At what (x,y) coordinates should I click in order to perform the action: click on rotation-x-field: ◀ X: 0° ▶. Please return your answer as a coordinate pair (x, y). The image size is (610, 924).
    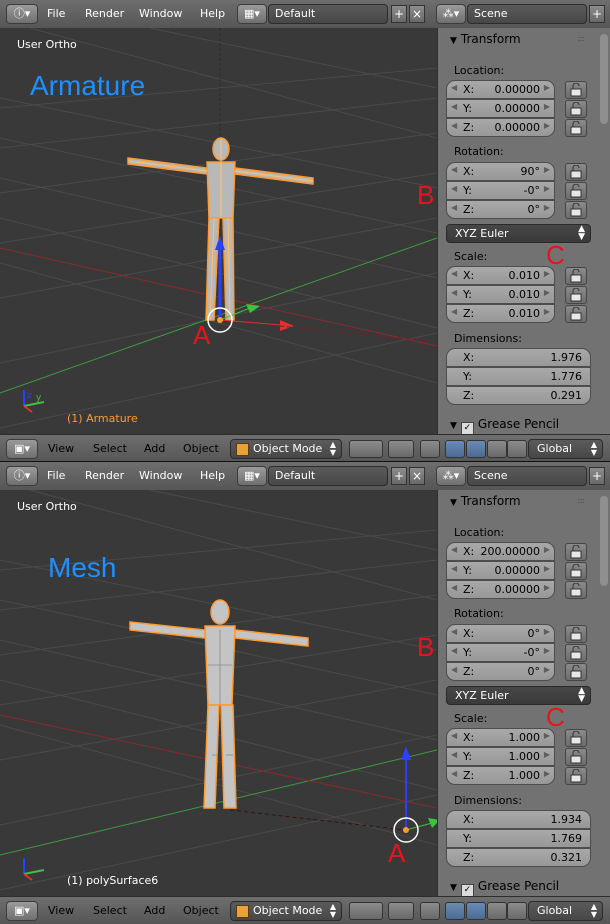
    Looking at the image, I should click on (500, 633).